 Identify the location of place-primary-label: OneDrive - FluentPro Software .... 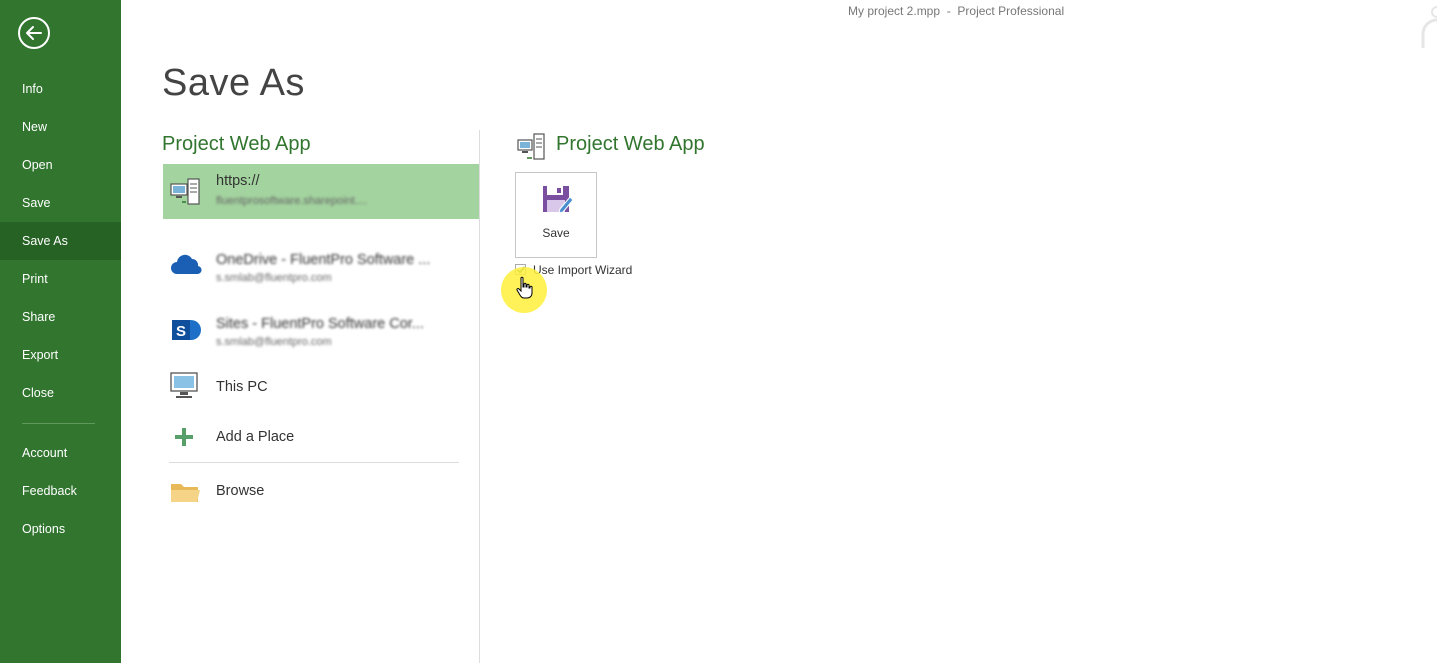
(323, 260).